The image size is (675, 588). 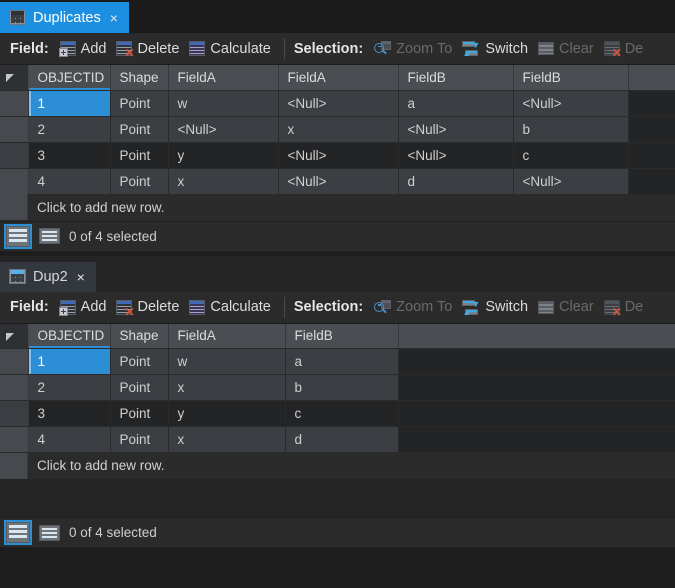 I want to click on table-row: 2 Point <Null> x <Null> b, so click(x=337, y=129).